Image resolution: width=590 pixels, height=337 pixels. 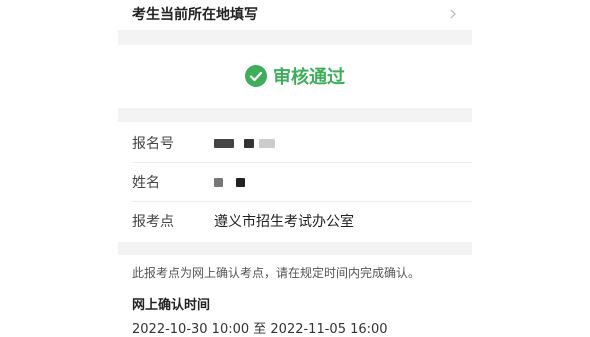 I want to click on location-fill-row: 考生当前所在地填写, so click(x=295, y=14).